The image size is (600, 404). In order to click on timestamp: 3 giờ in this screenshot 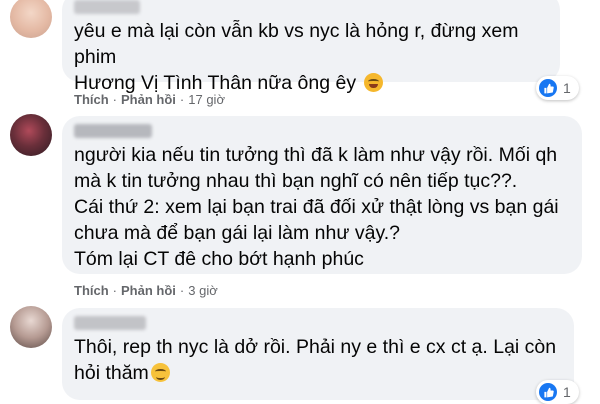, I will do `click(203, 290)`.